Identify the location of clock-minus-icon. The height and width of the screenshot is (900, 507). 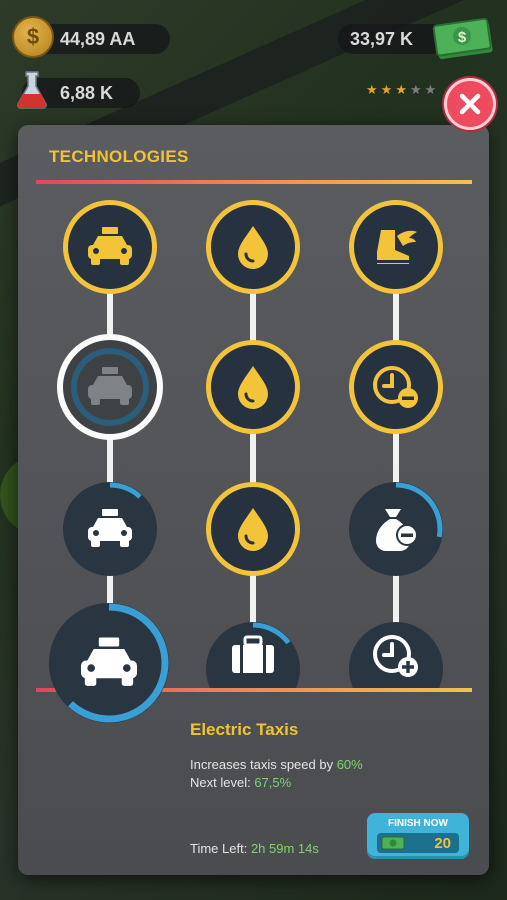
(395, 387).